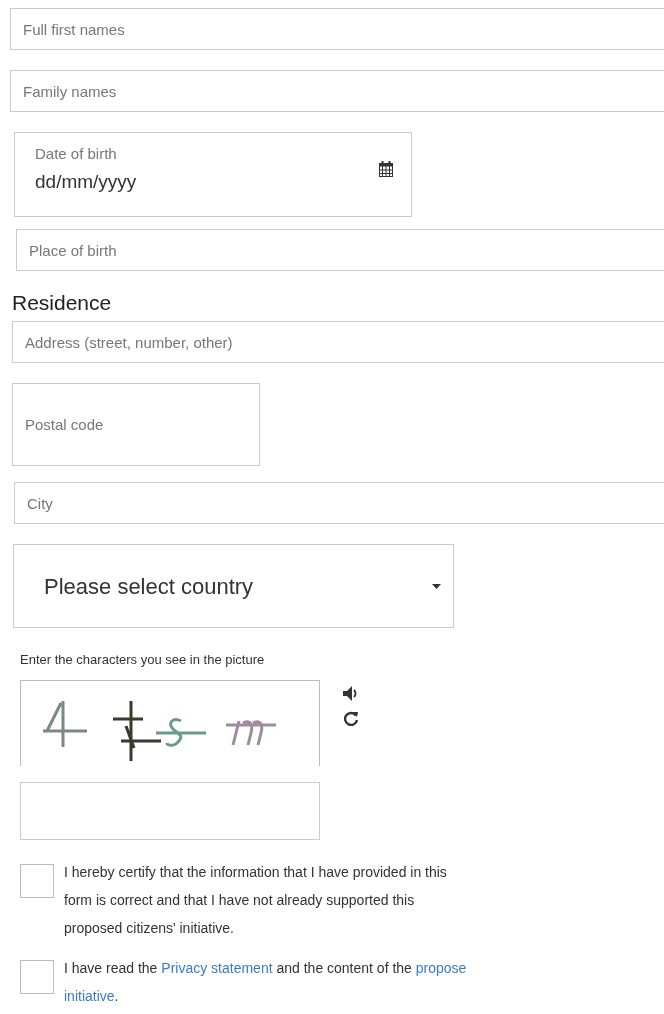 Image resolution: width=664 pixels, height=1014 pixels. I want to click on input-field: Address (street, number, other), so click(338, 342).